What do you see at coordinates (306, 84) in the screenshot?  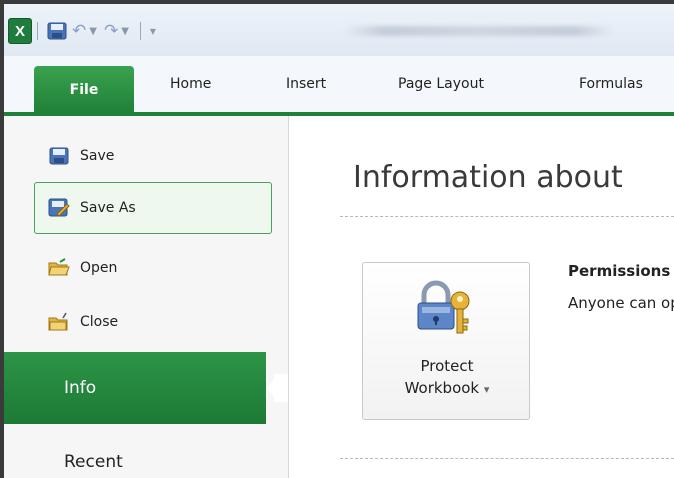 I see `tab-insert: Insert` at bounding box center [306, 84].